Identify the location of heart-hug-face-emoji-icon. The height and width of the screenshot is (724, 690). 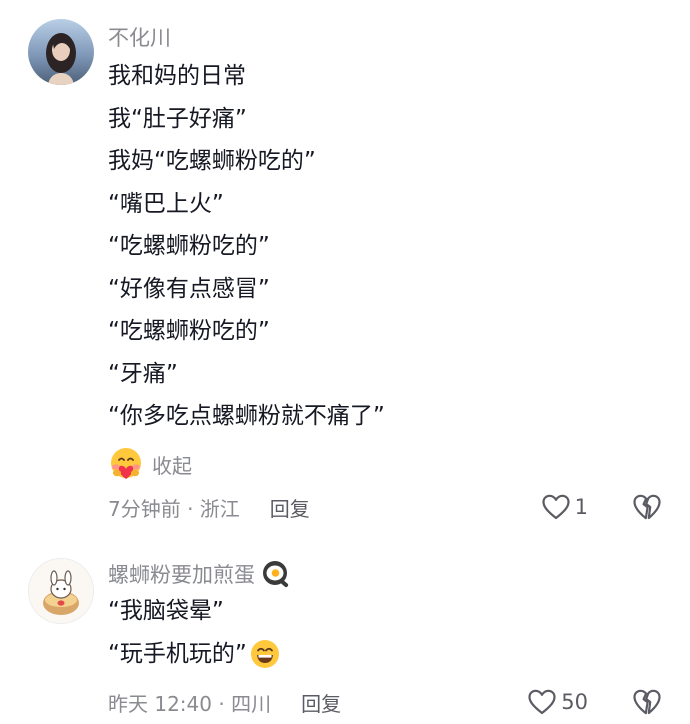
(126, 464).